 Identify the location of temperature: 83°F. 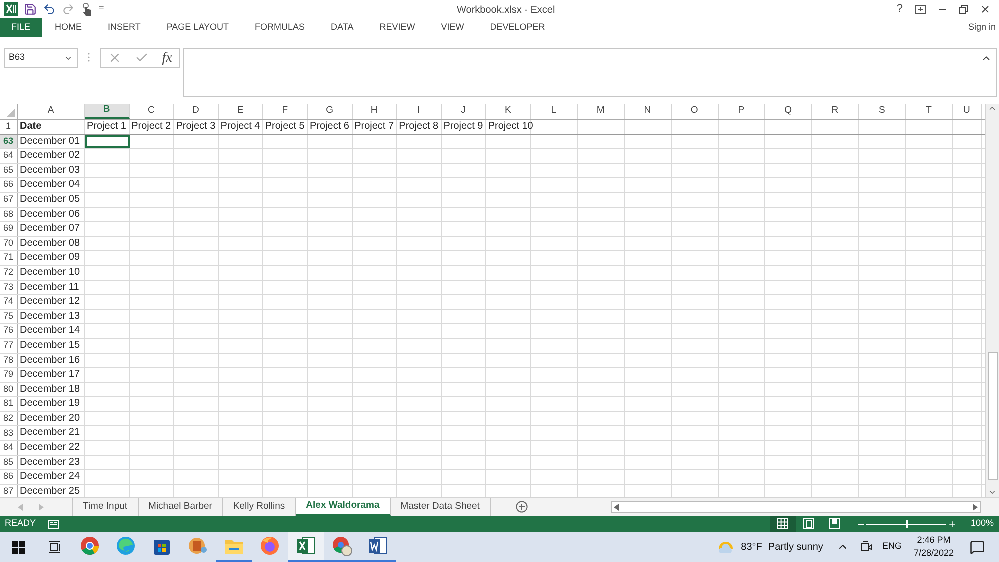
(751, 547).